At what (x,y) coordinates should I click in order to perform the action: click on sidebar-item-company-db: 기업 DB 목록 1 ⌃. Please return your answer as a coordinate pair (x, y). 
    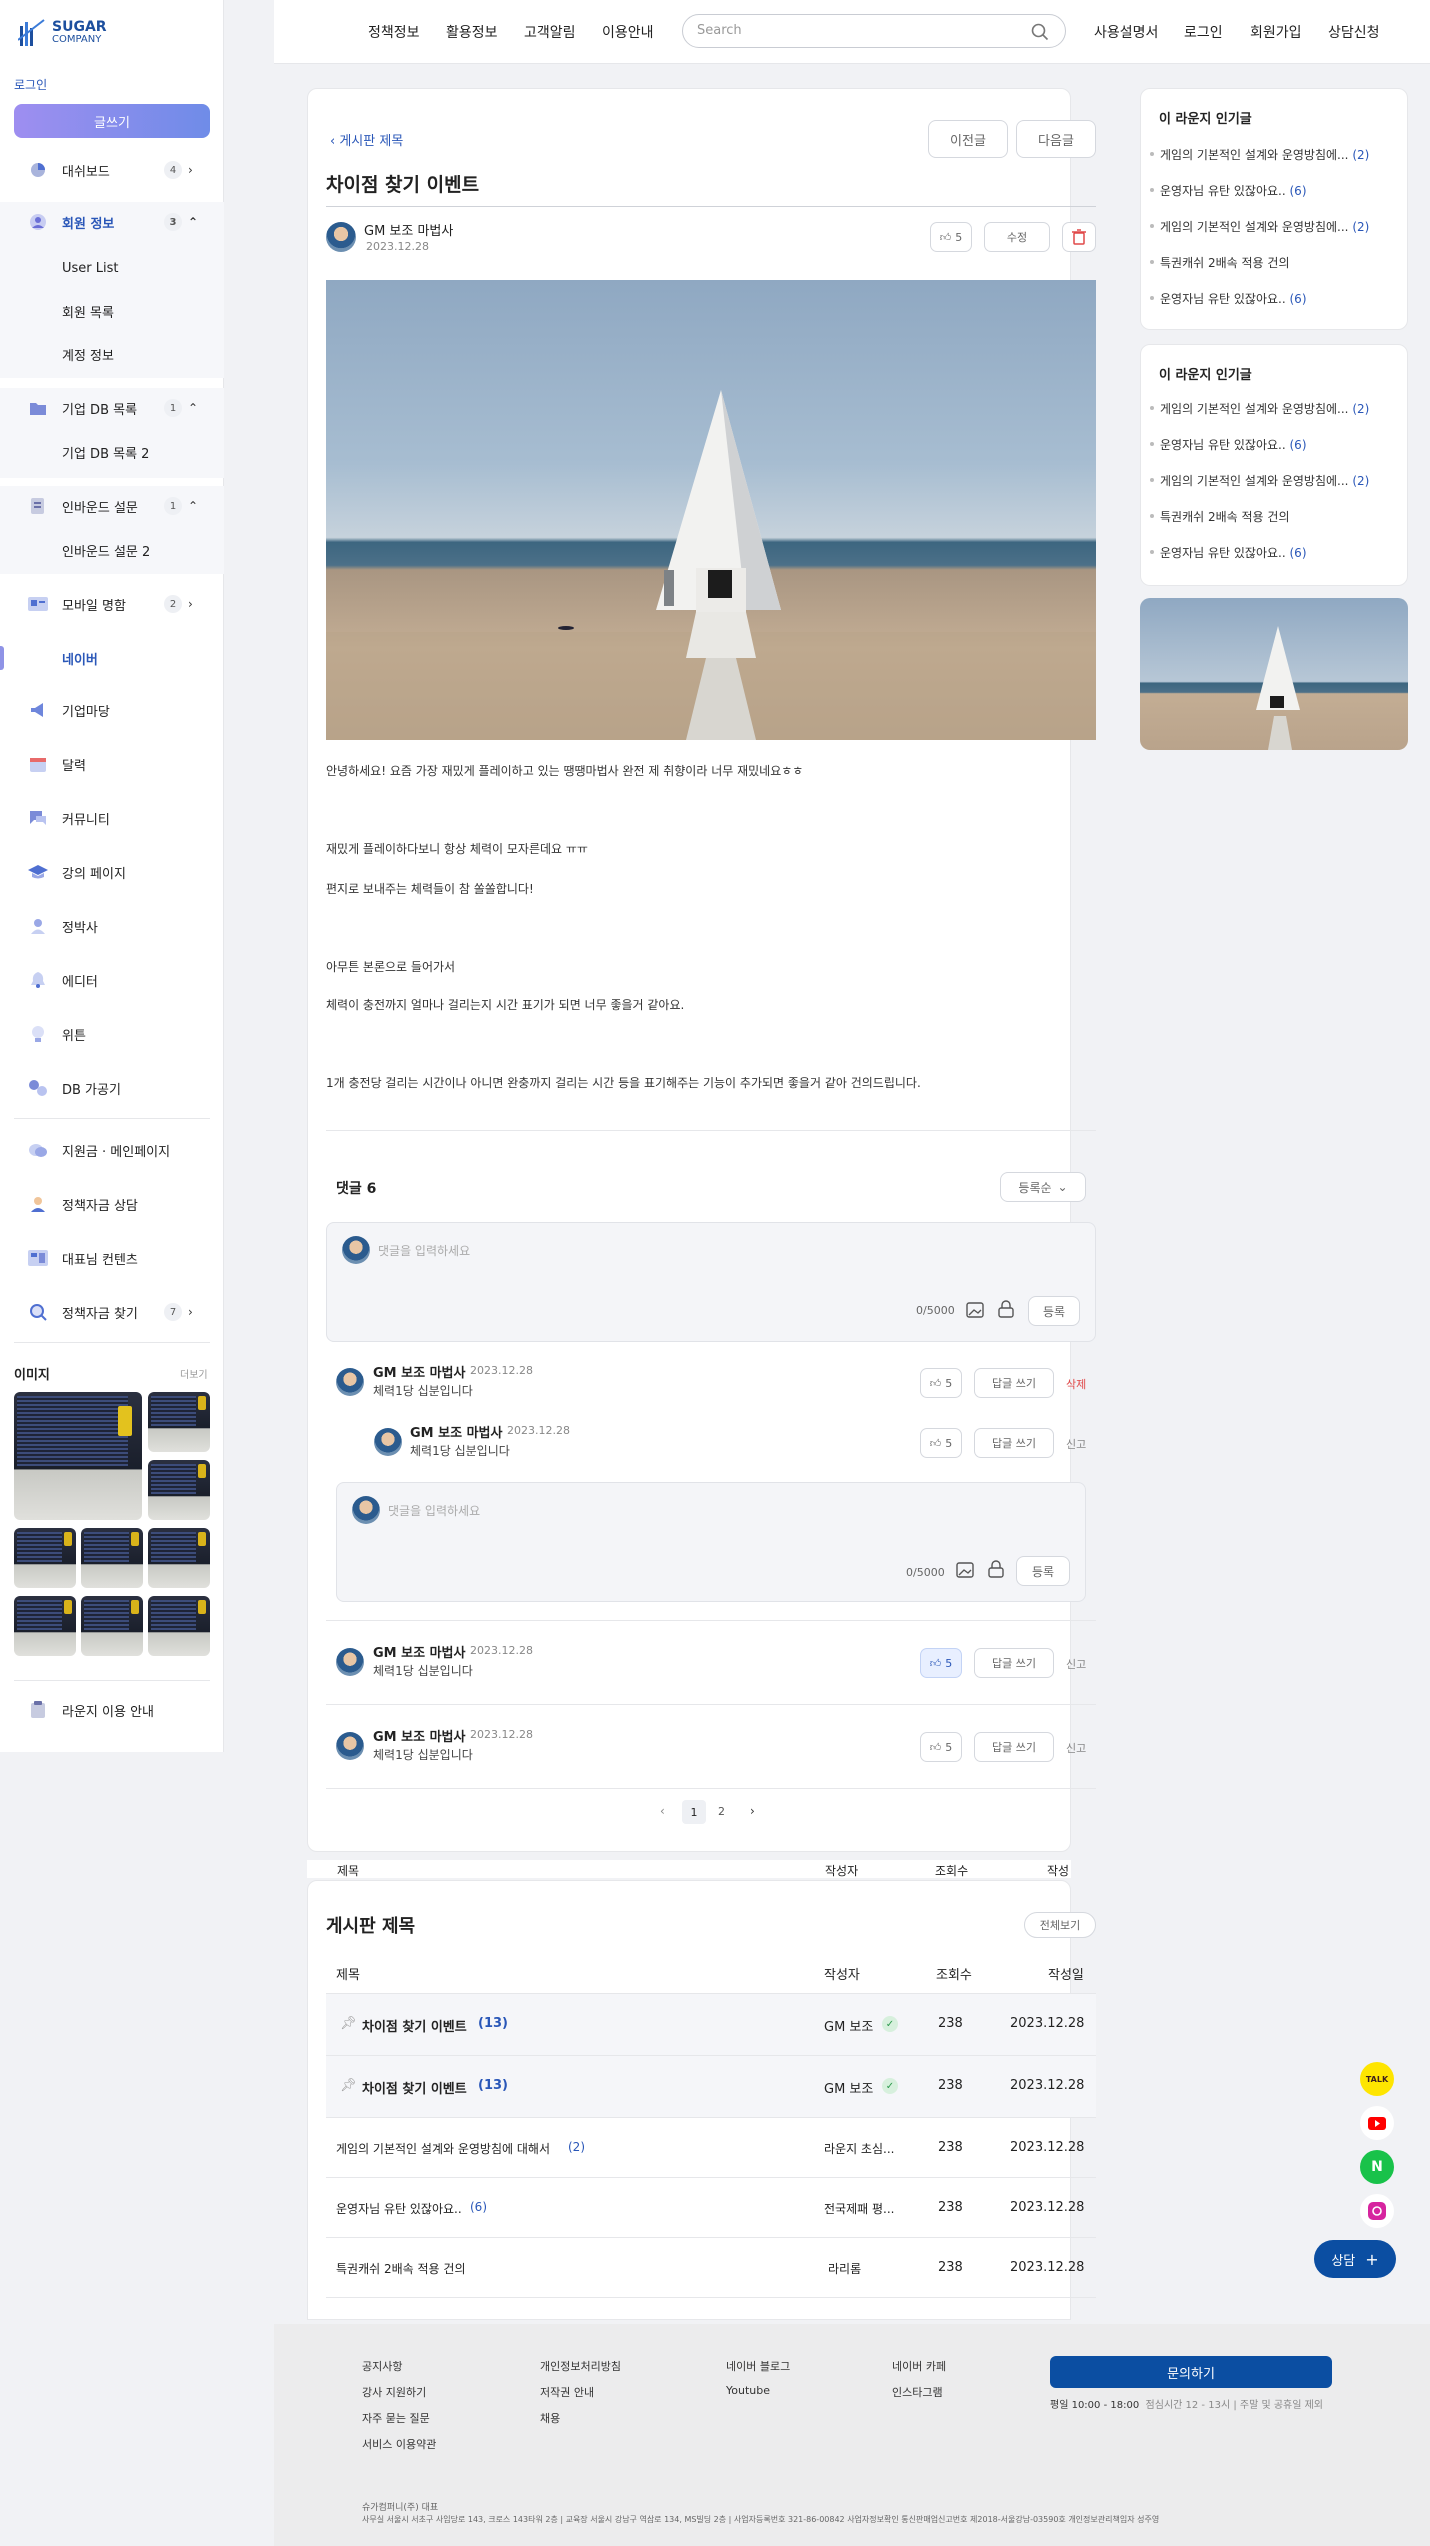
    Looking at the image, I should click on (112, 408).